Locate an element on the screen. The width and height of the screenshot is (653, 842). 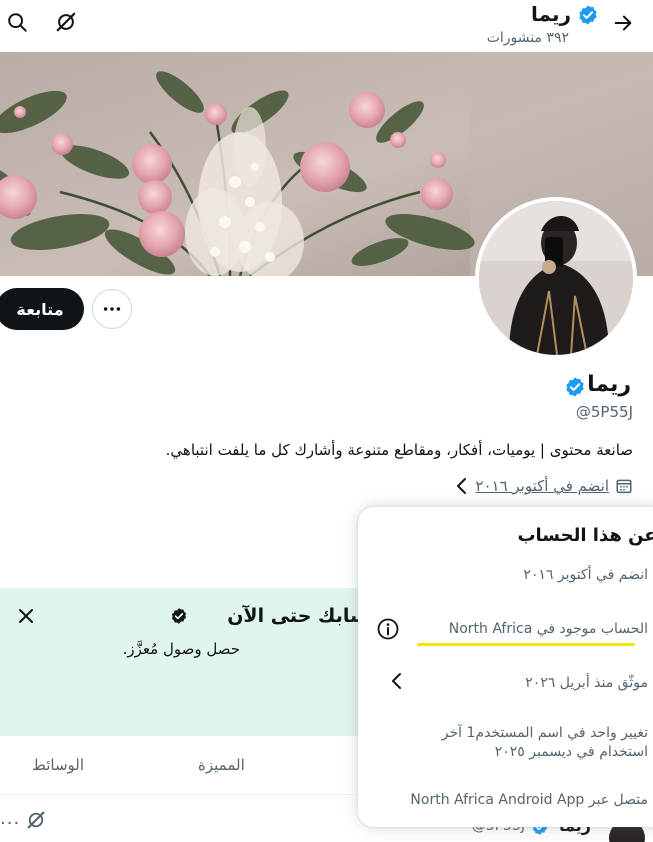
grok-button is located at coordinates (66, 22).